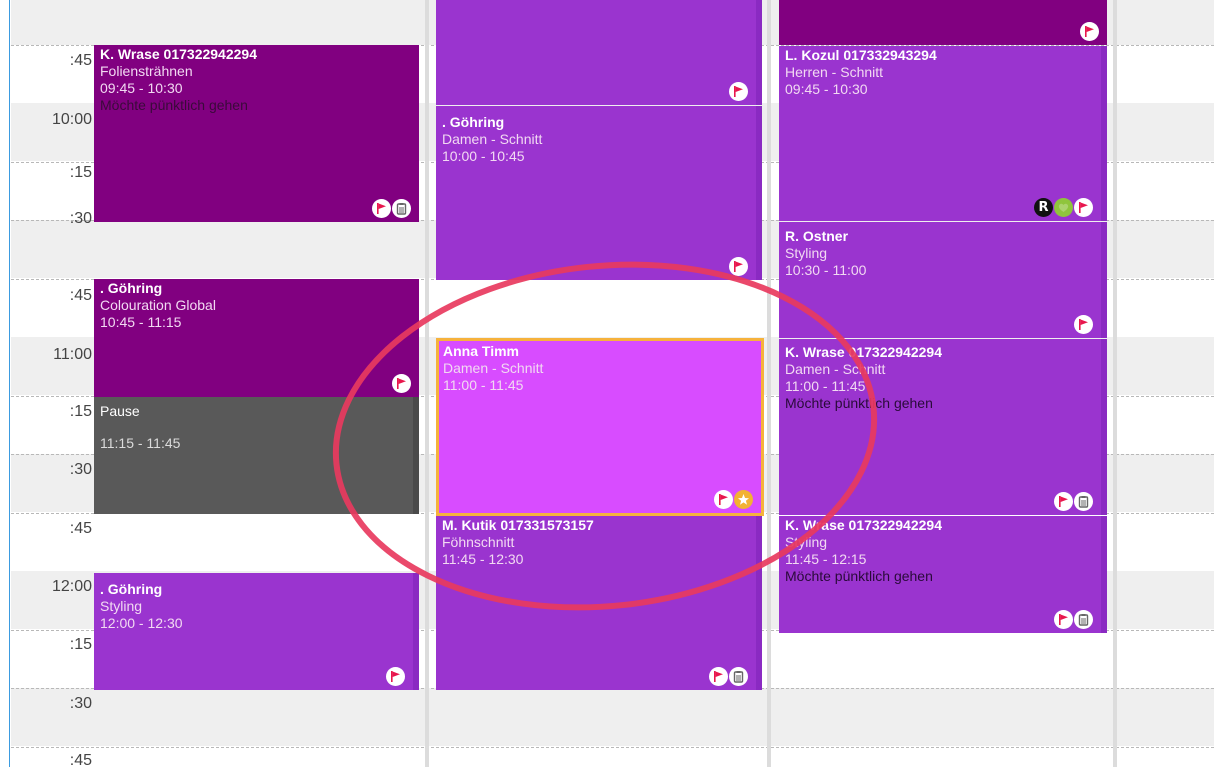 This screenshot has height=770, width=1214. What do you see at coordinates (600, 427) in the screenshot?
I see `appointment-card-selected: Anna Timm Damen - Schnitt 11:00 - 11:45` at bounding box center [600, 427].